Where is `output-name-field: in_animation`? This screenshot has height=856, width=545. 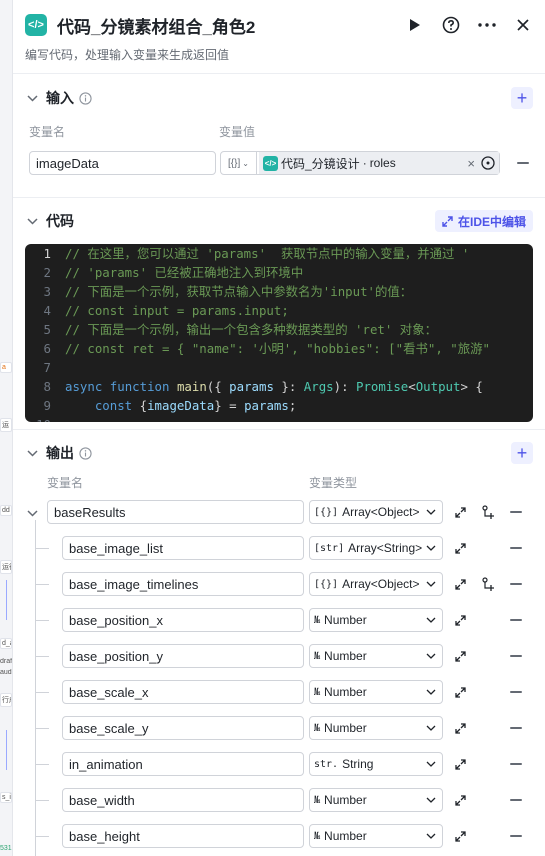 output-name-field: in_animation is located at coordinates (183, 764).